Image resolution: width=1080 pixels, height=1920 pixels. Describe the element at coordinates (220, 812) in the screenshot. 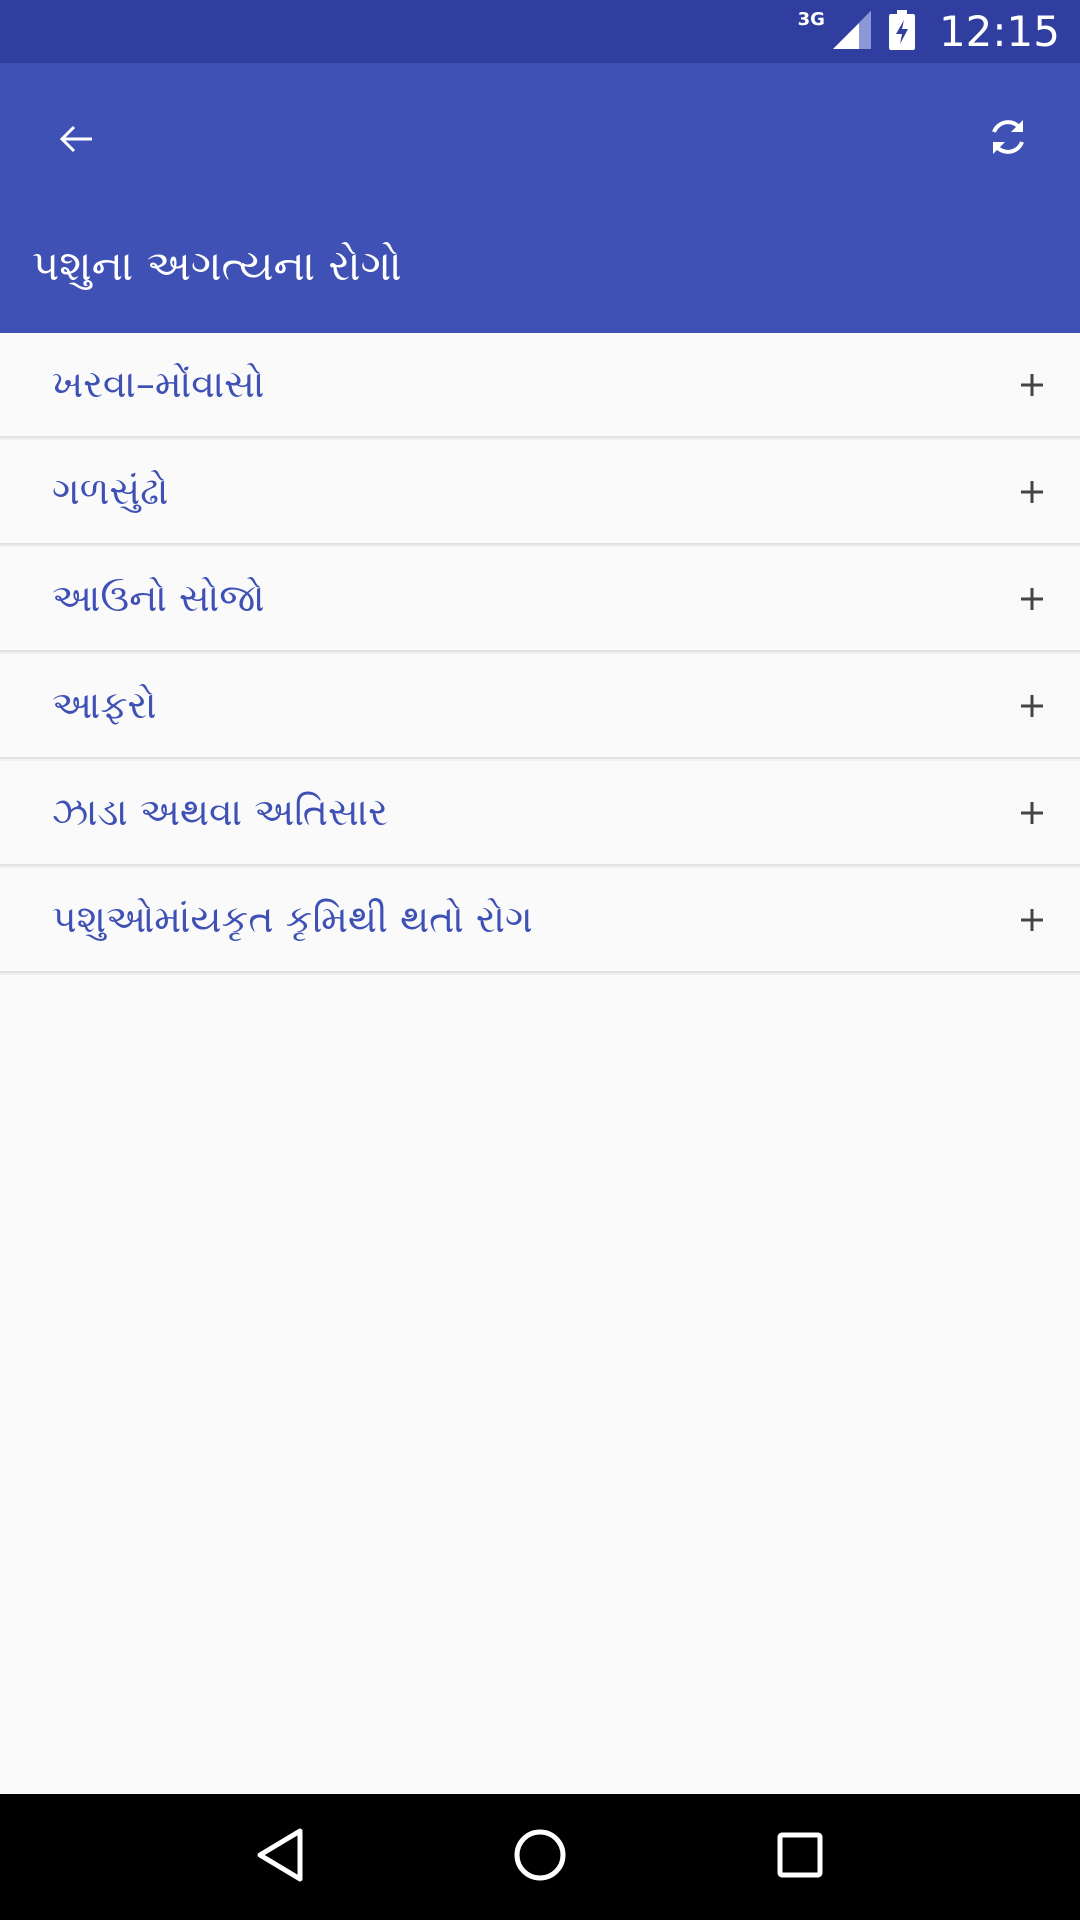

I see `list-item-label: ઝાડા અથવા અતિસાર` at that location.